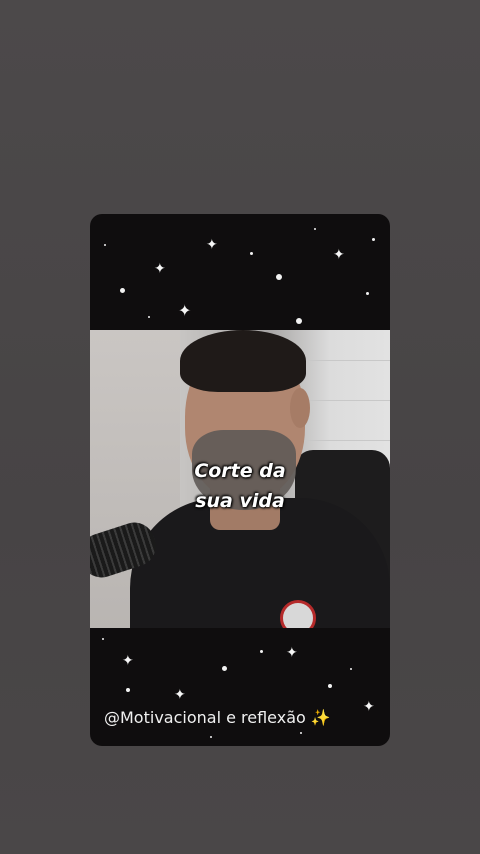  What do you see at coordinates (240, 486) in the screenshot?
I see `video-caption: Corte da sua vida` at bounding box center [240, 486].